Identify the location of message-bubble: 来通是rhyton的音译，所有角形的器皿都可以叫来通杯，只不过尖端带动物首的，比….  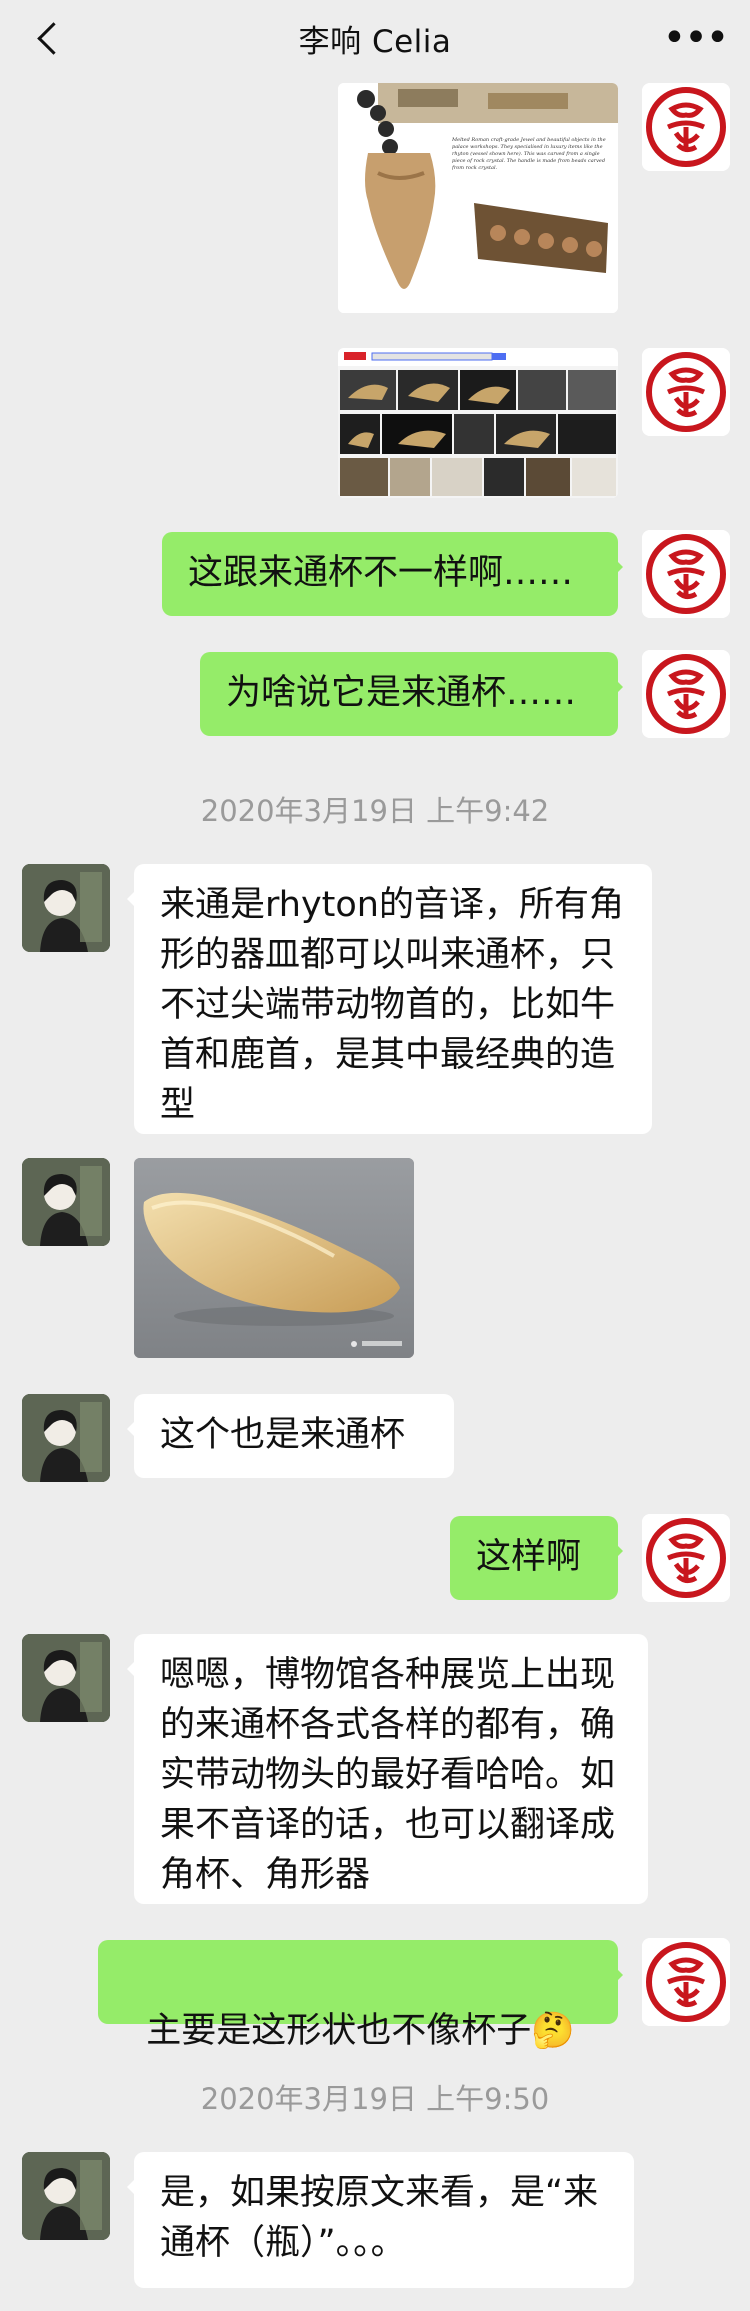
(389, 999).